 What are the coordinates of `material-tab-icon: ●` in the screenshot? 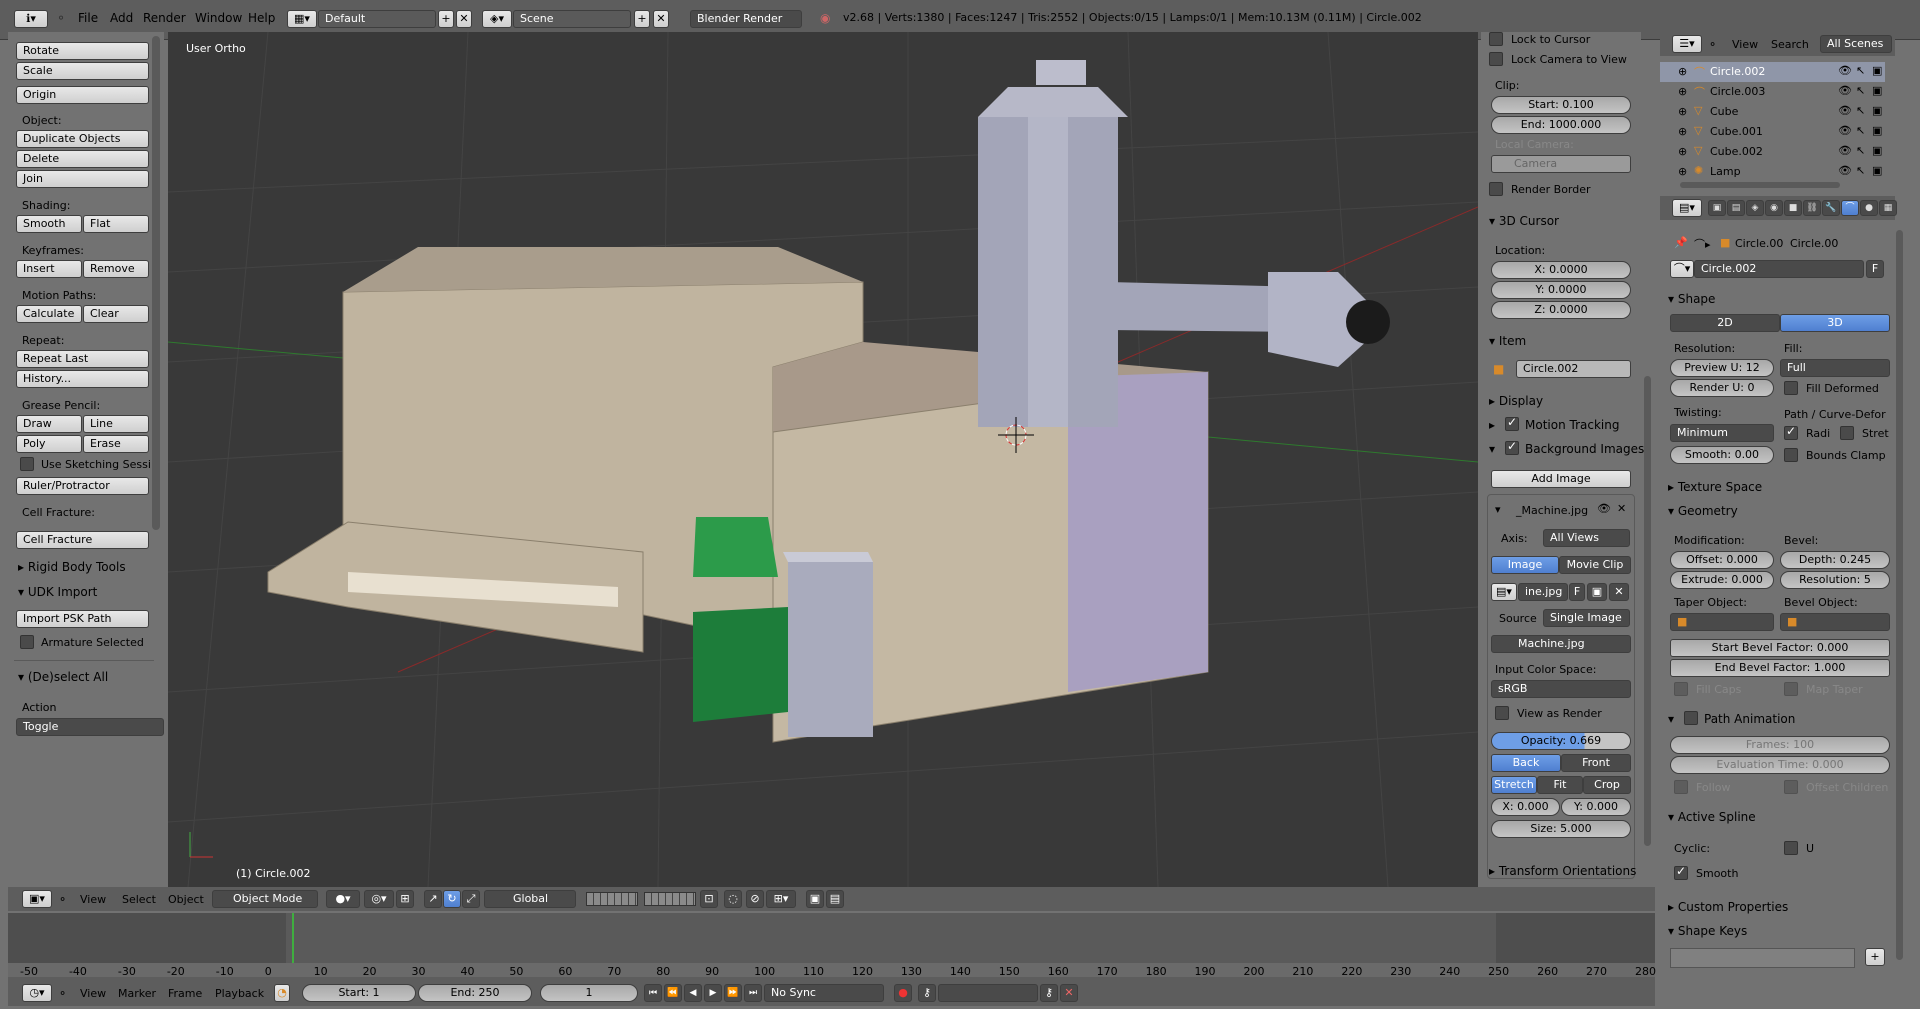 It's located at (1869, 208).